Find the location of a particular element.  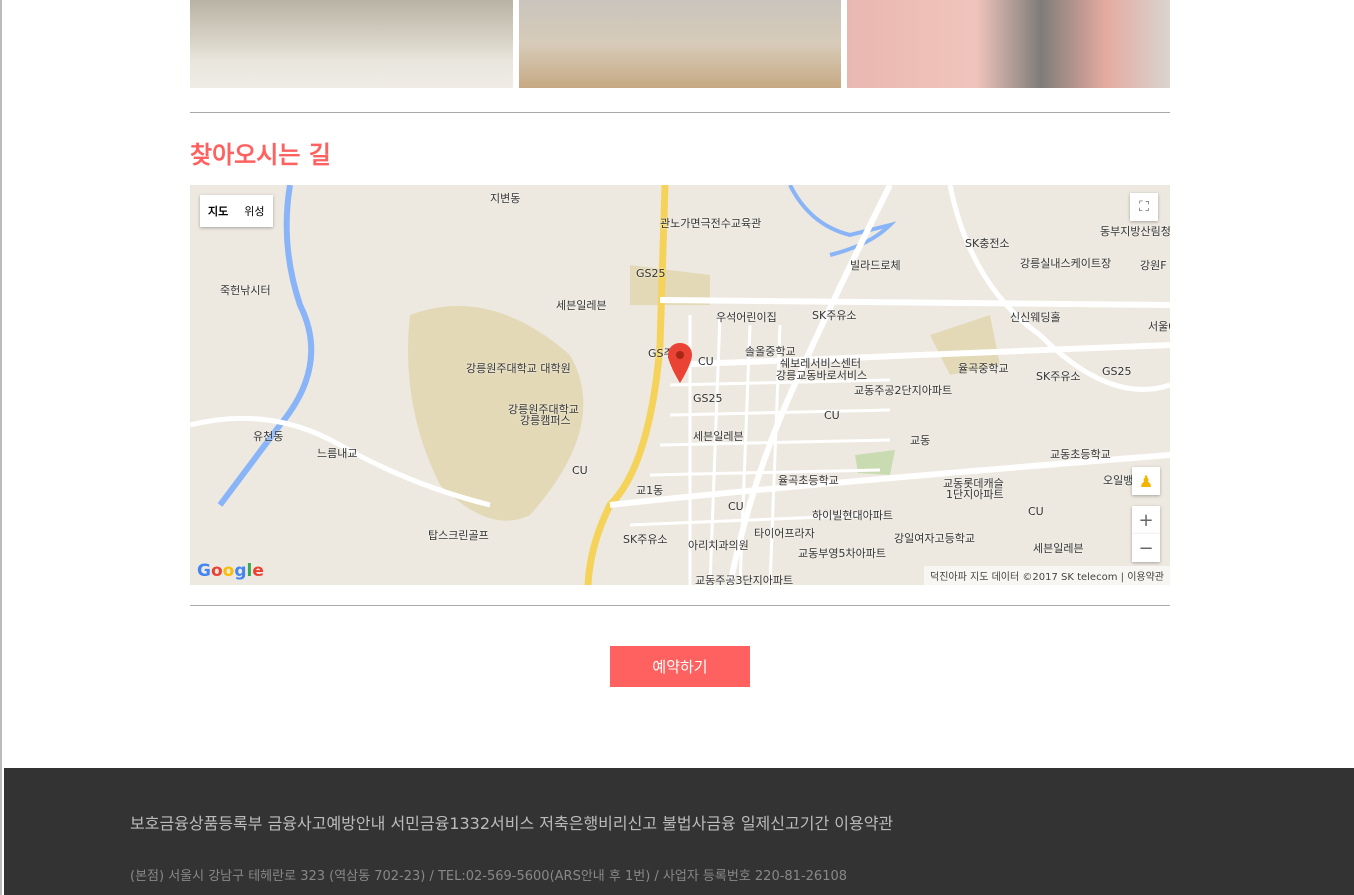

footer-link: 이용약관 is located at coordinates (863, 823).